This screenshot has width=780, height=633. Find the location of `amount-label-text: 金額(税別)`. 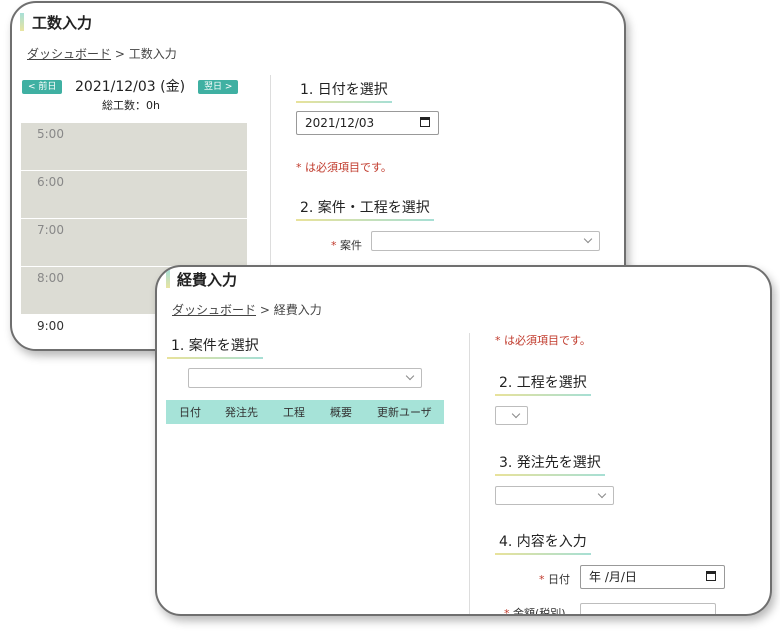

amount-label-text: 金額(税別) is located at coordinates (539, 611).